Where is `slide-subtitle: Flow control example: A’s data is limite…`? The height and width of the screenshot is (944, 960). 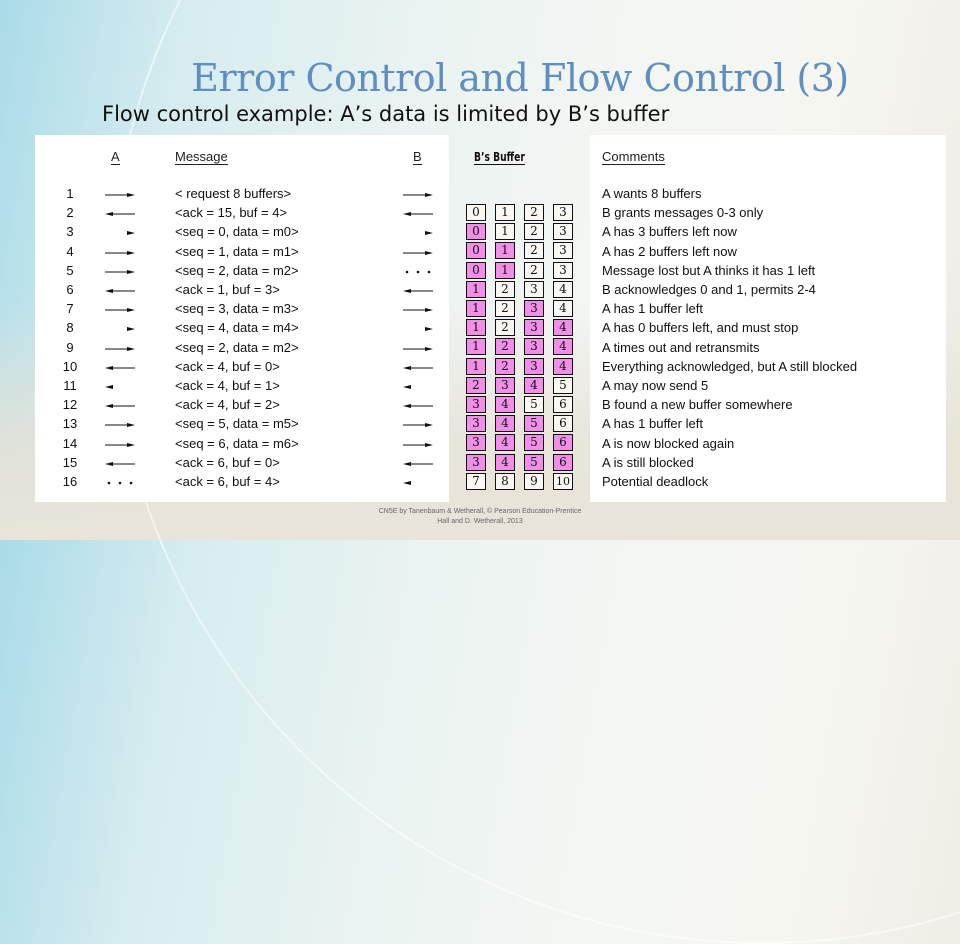
slide-subtitle: Flow control example: A’s data is limite… is located at coordinates (386, 114).